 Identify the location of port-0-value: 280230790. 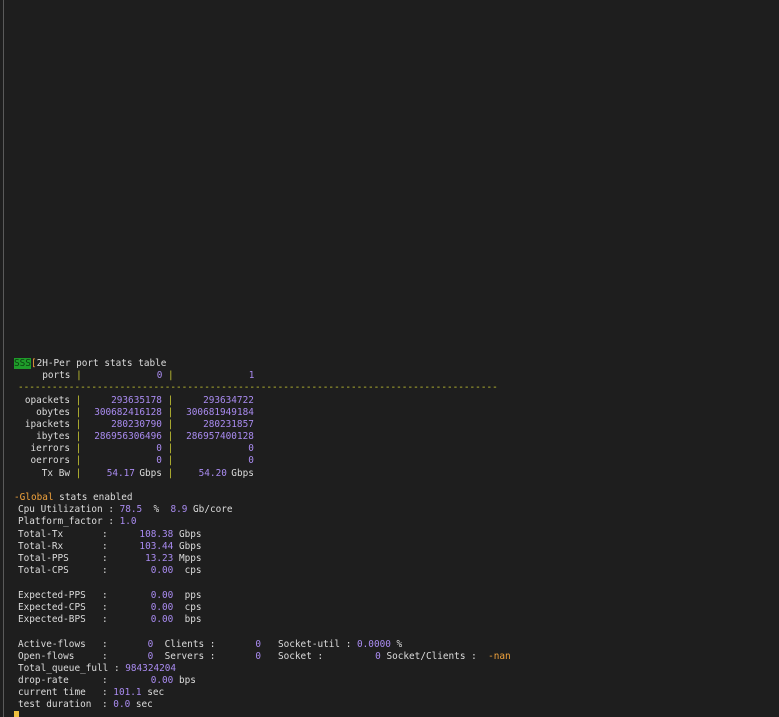
(136, 424).